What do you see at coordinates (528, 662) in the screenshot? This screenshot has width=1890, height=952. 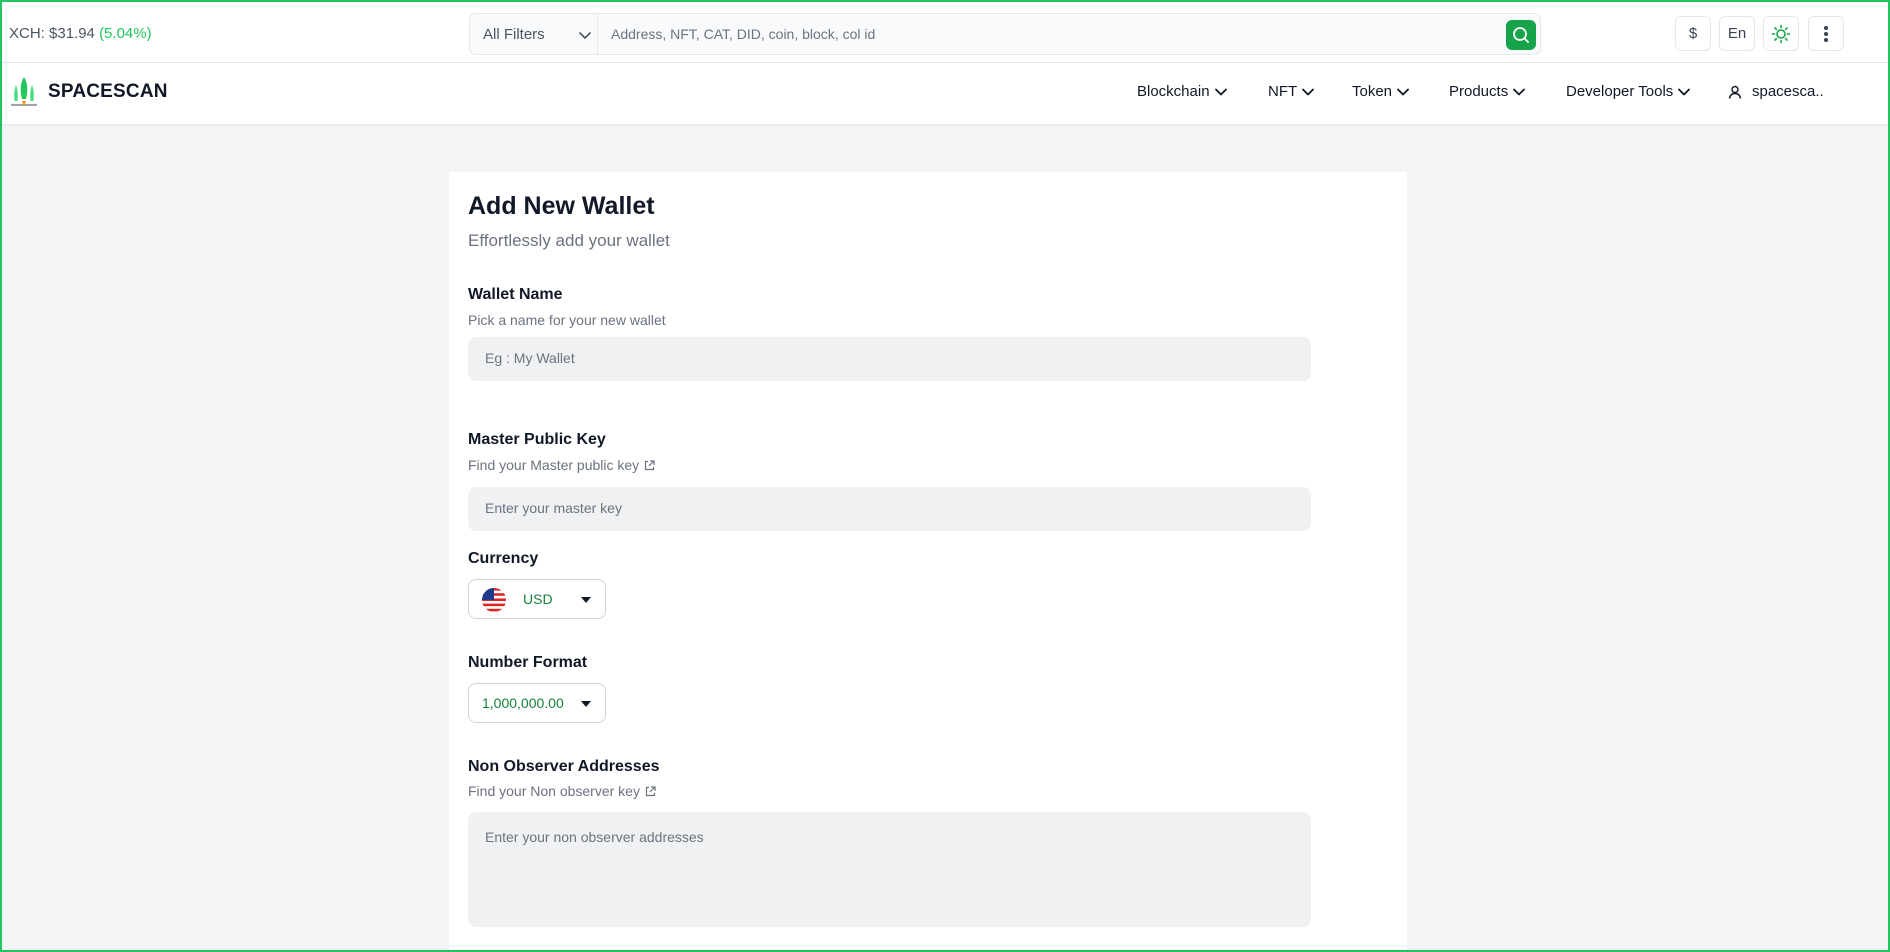 I see `number-format-label: Number Format` at bounding box center [528, 662].